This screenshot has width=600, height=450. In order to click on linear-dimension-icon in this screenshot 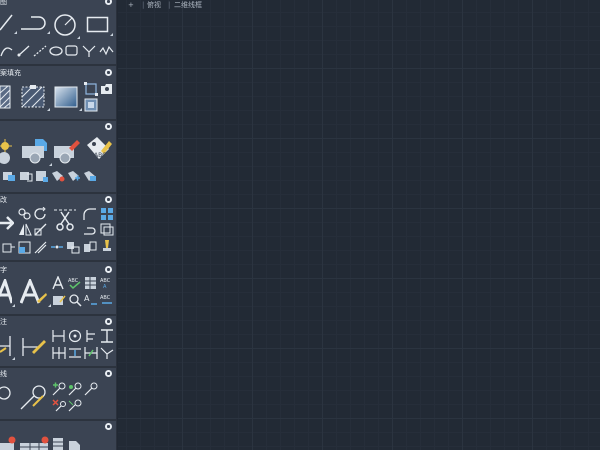, I will do `click(7, 347)`.